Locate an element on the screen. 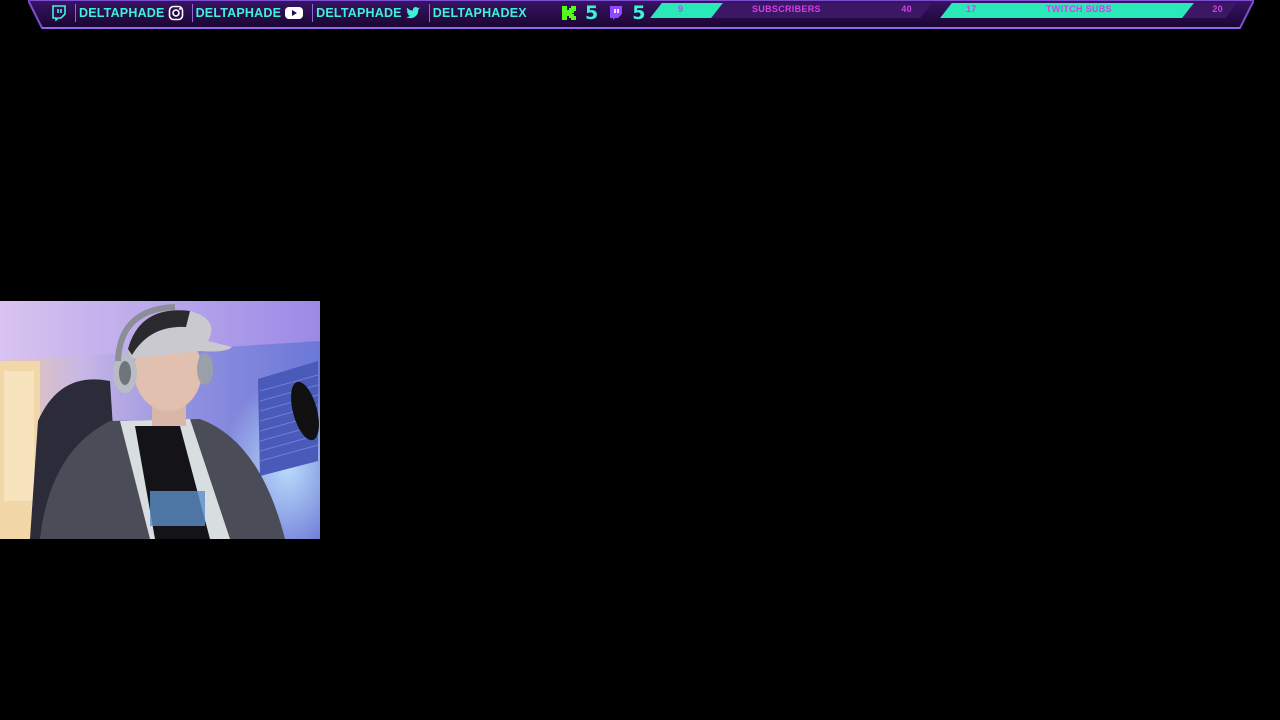  subscribers-goal-bar: 9 SUBSCRIBERS 40 is located at coordinates (791, 10).